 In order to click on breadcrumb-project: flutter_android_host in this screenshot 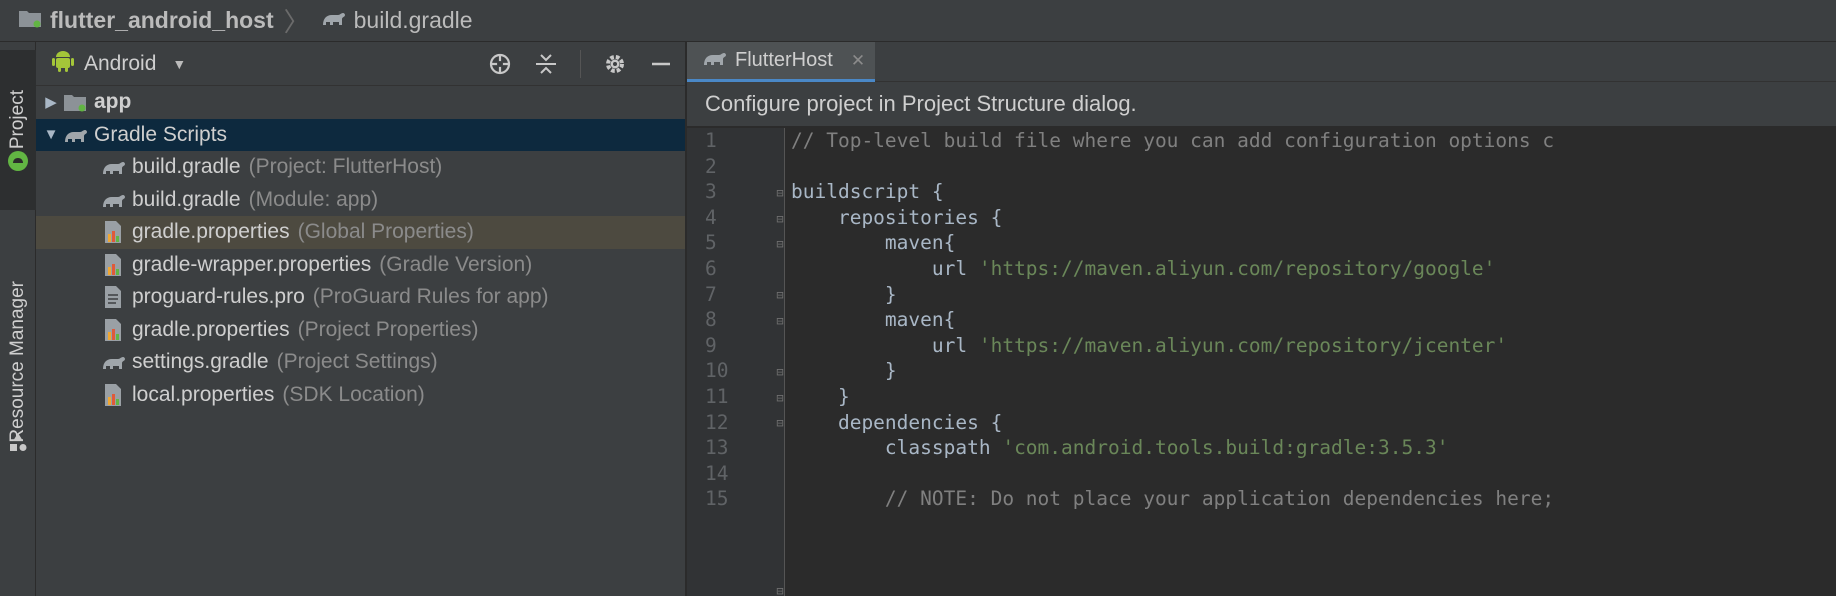, I will do `click(146, 20)`.